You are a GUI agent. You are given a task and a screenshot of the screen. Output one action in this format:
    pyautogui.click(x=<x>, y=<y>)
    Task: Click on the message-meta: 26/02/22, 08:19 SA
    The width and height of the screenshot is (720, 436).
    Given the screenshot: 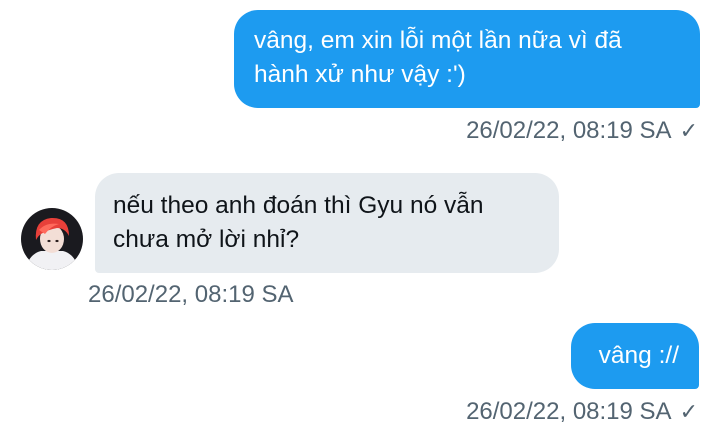 What is the action you would take?
    pyautogui.click(x=191, y=295)
    